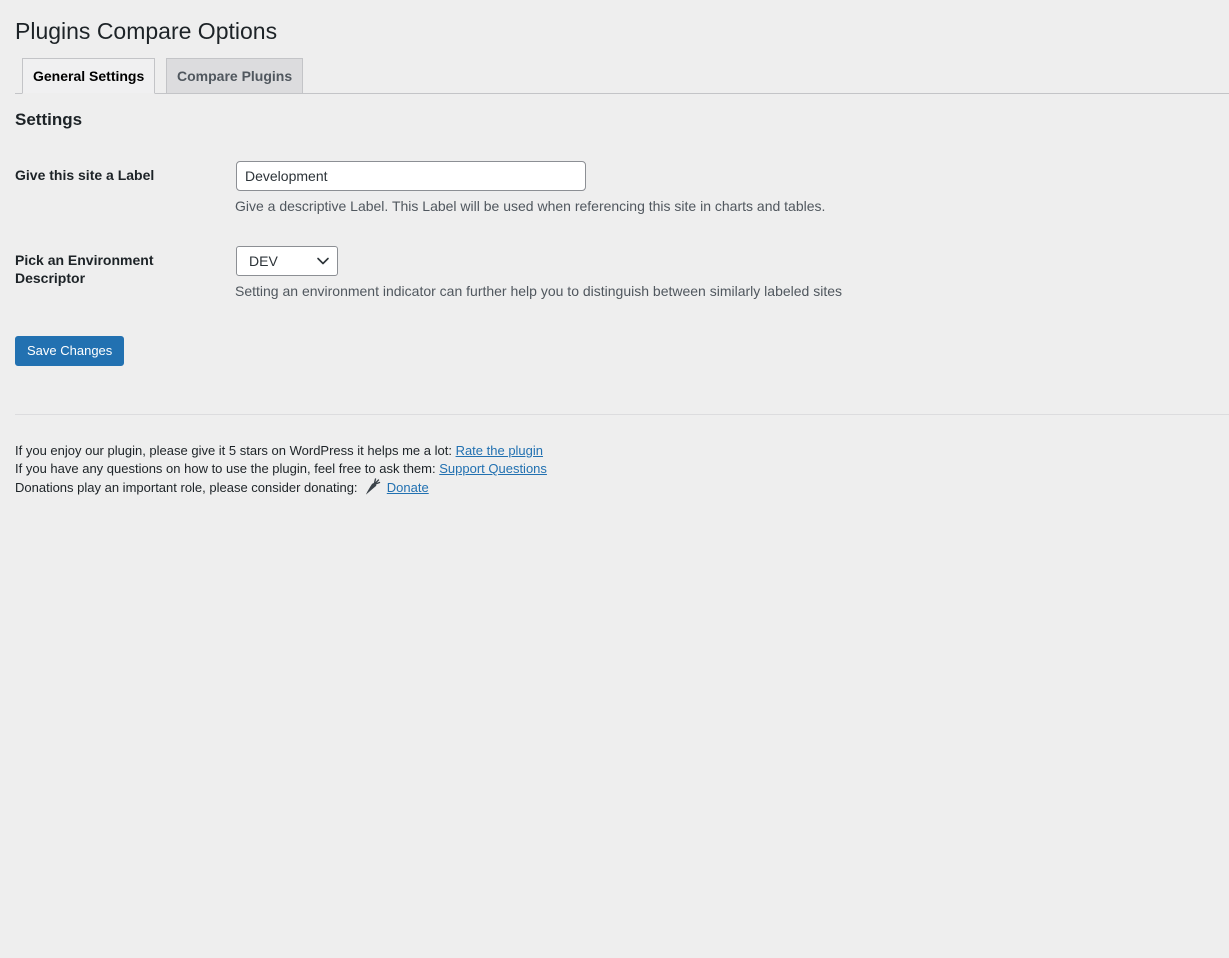  I want to click on rate-plugin-link: Rate the plugin, so click(499, 450).